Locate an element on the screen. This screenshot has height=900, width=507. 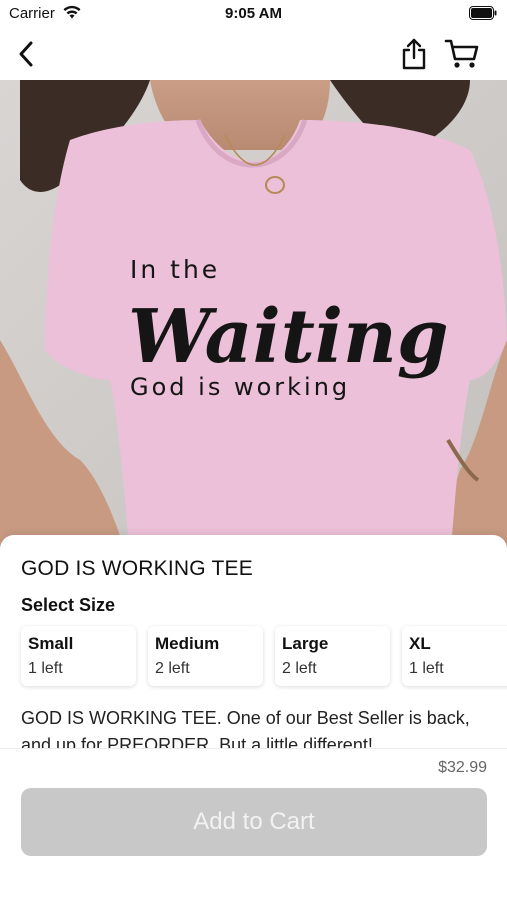
nav-bar is located at coordinates (253, 54).